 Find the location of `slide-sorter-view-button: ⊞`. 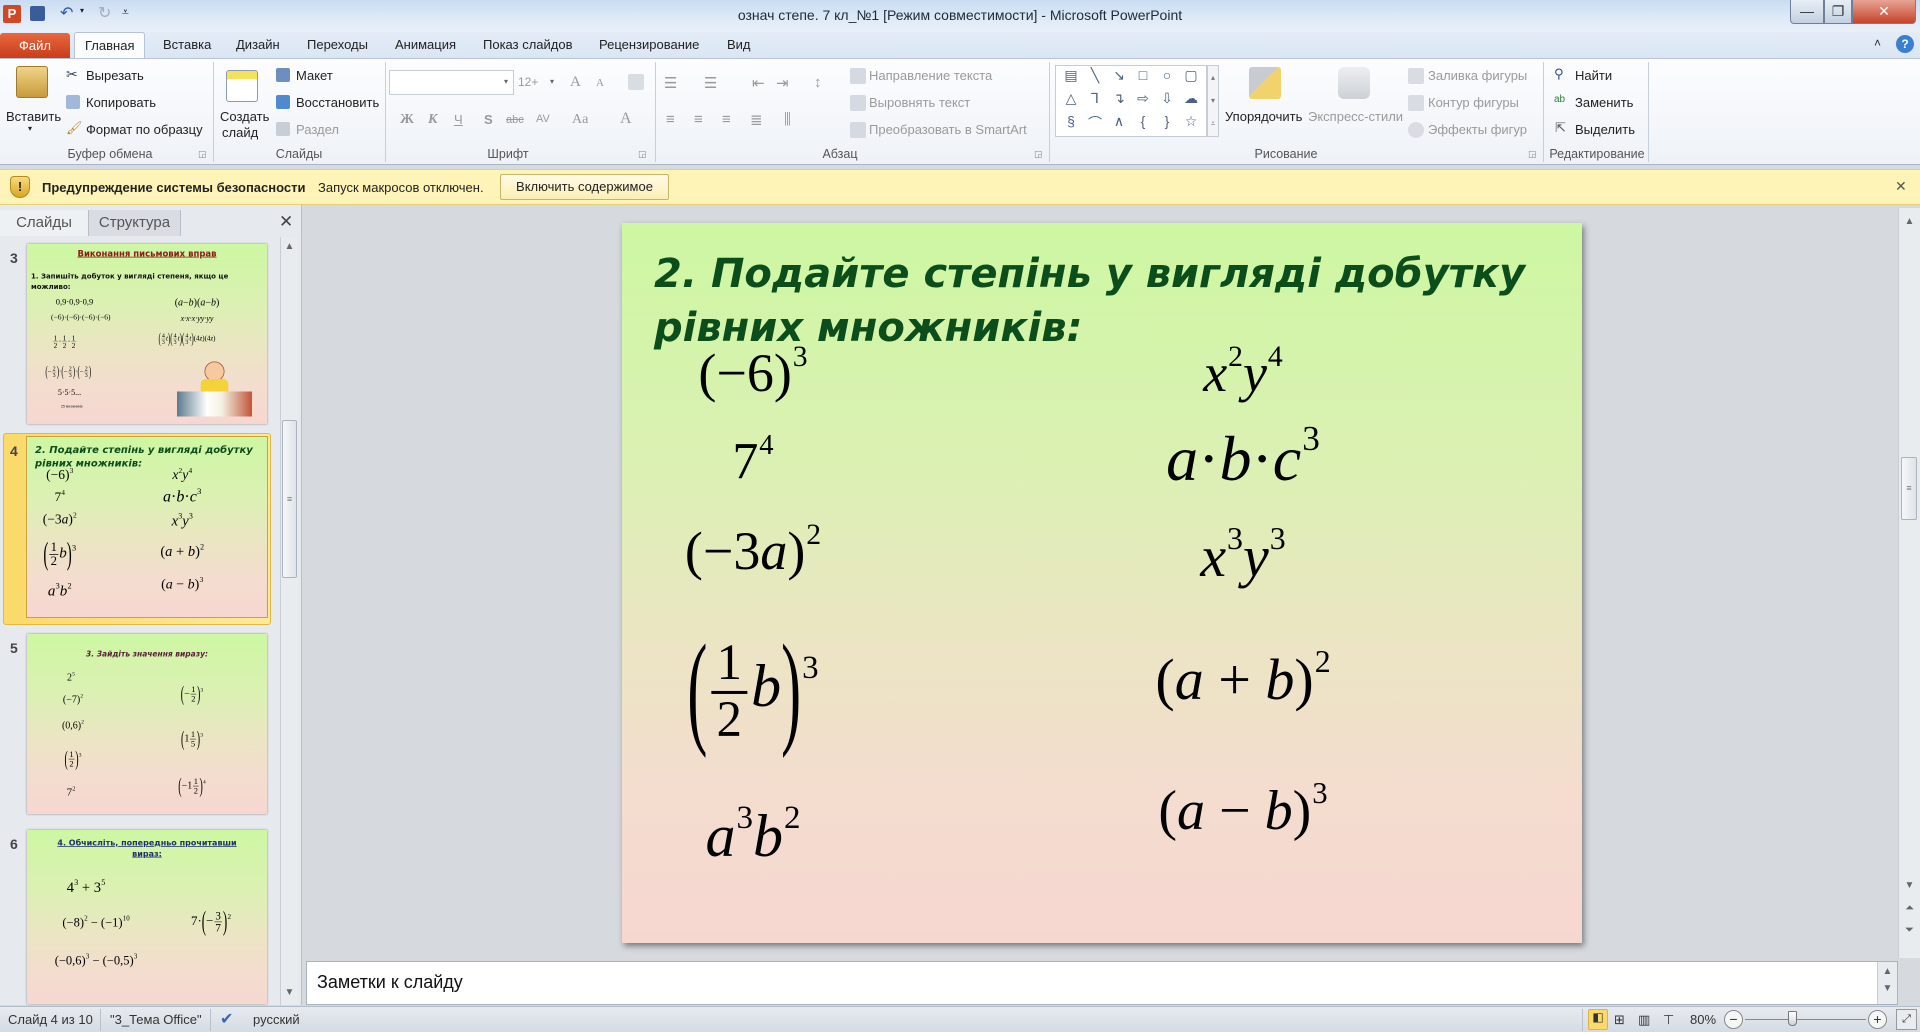

slide-sorter-view-button: ⊞ is located at coordinates (1619, 1020).